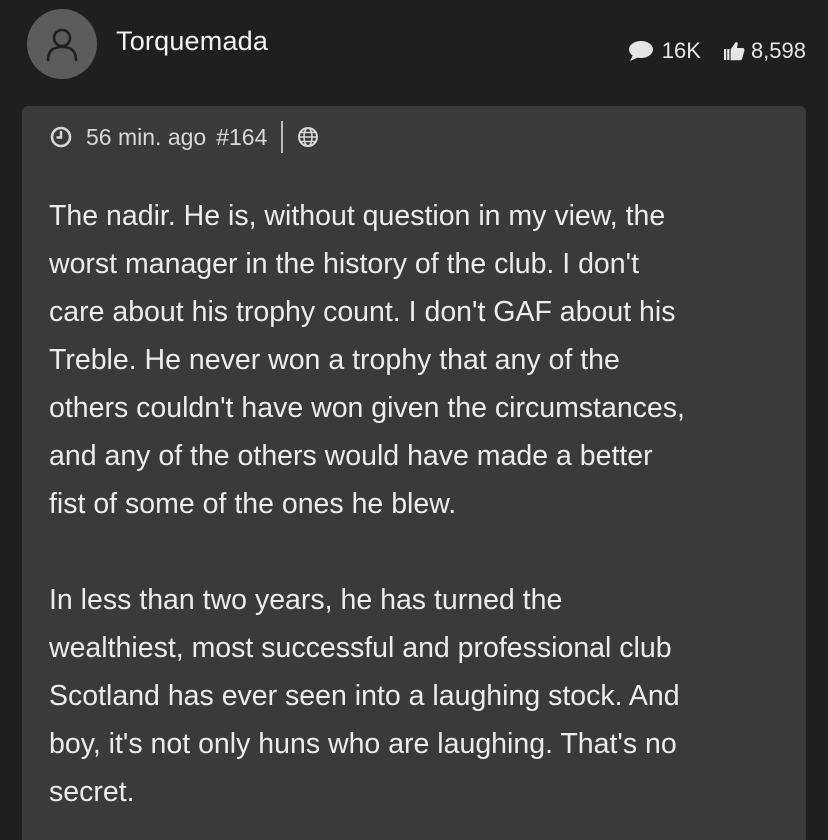 Image resolution: width=828 pixels, height=840 pixels. I want to click on speech-bubble-icon, so click(640, 51).